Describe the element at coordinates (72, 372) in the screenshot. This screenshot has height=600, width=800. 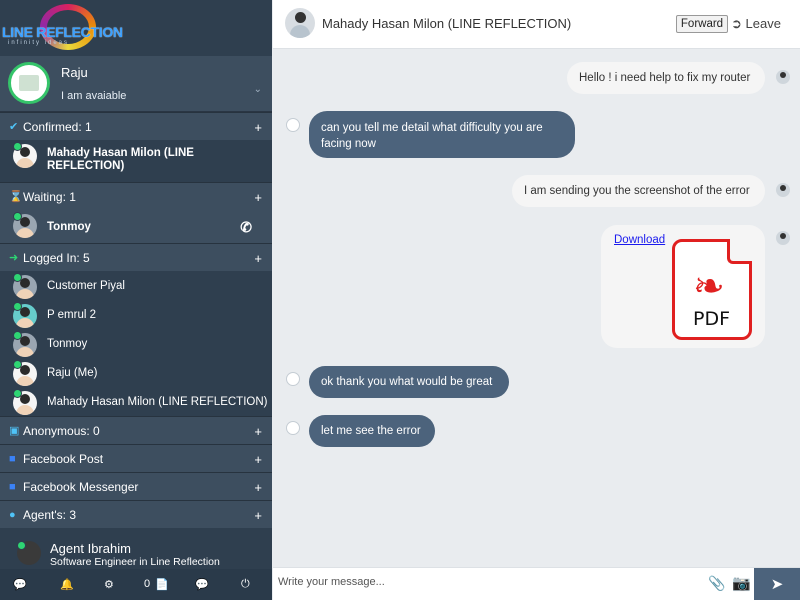
I see `contact-name: Raju (Me)` at that location.